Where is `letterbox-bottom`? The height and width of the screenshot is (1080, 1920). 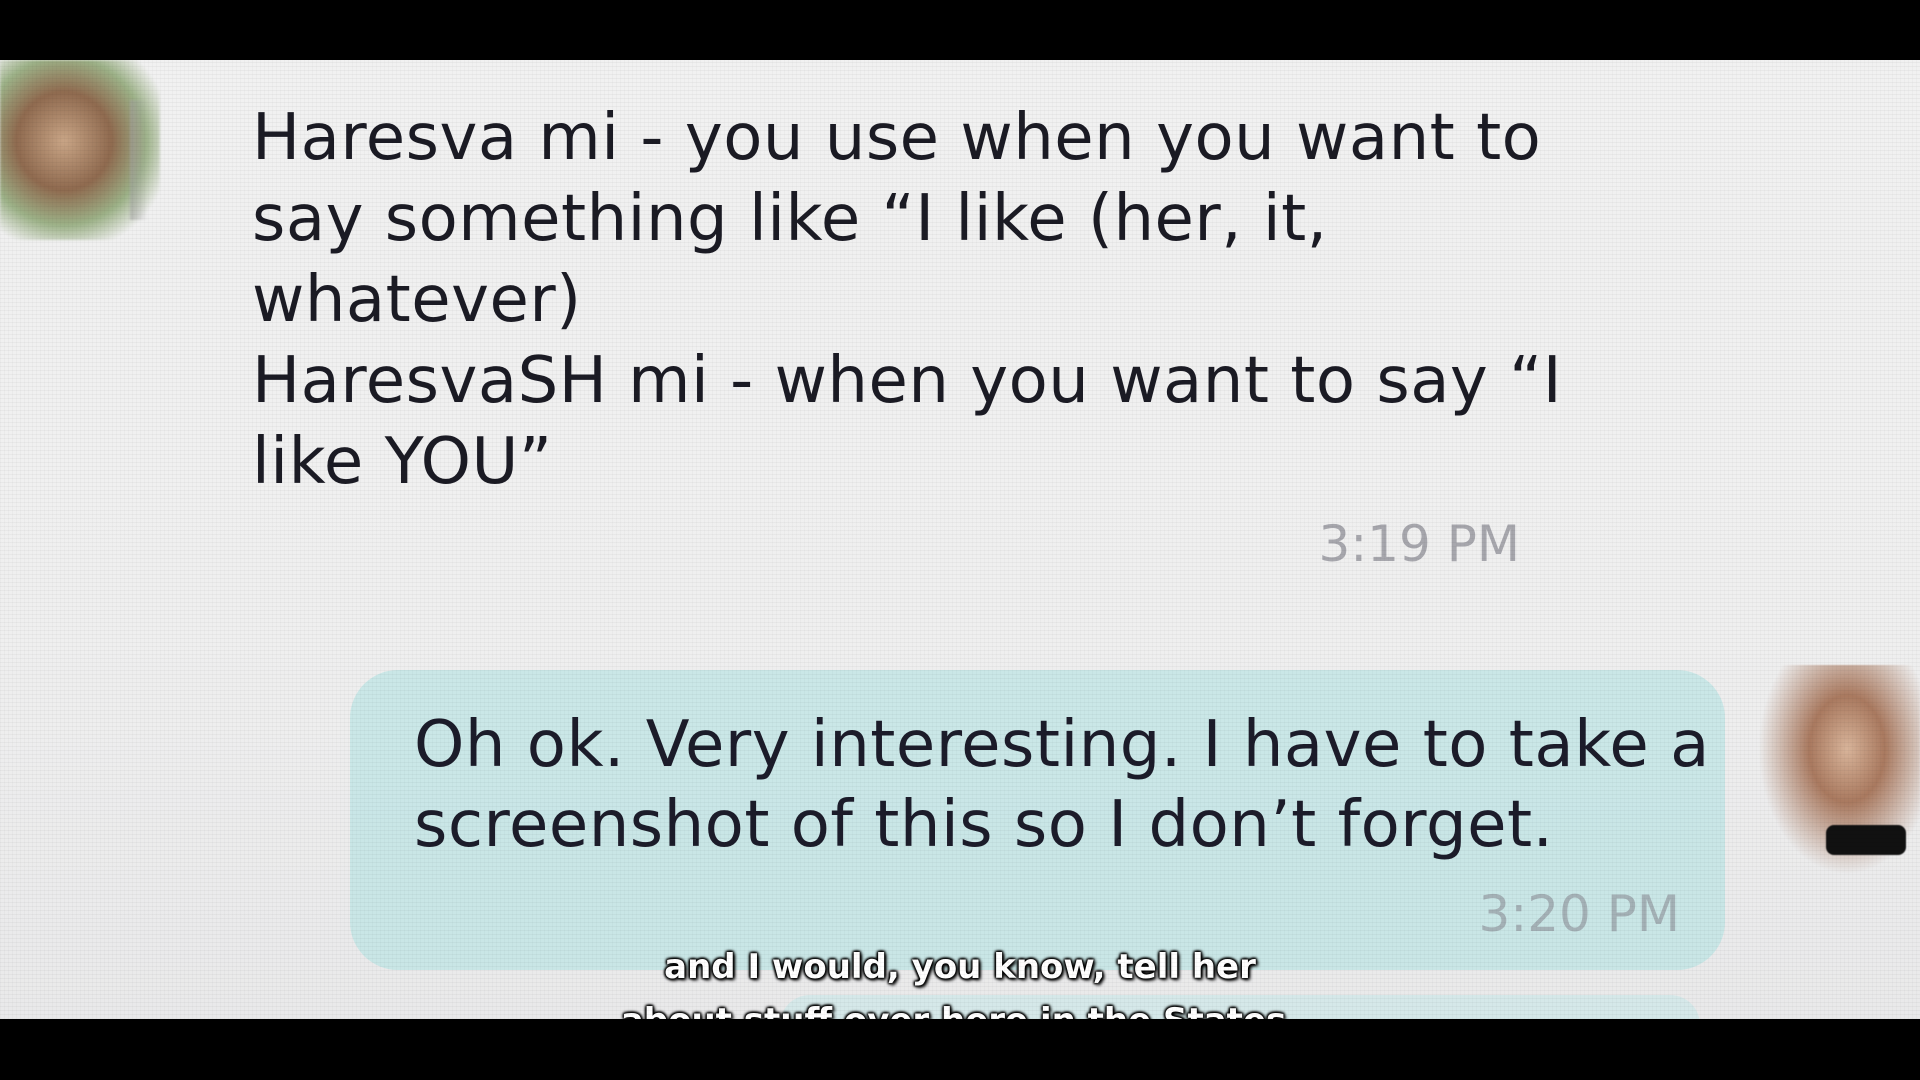
letterbox-bottom is located at coordinates (960, 1049).